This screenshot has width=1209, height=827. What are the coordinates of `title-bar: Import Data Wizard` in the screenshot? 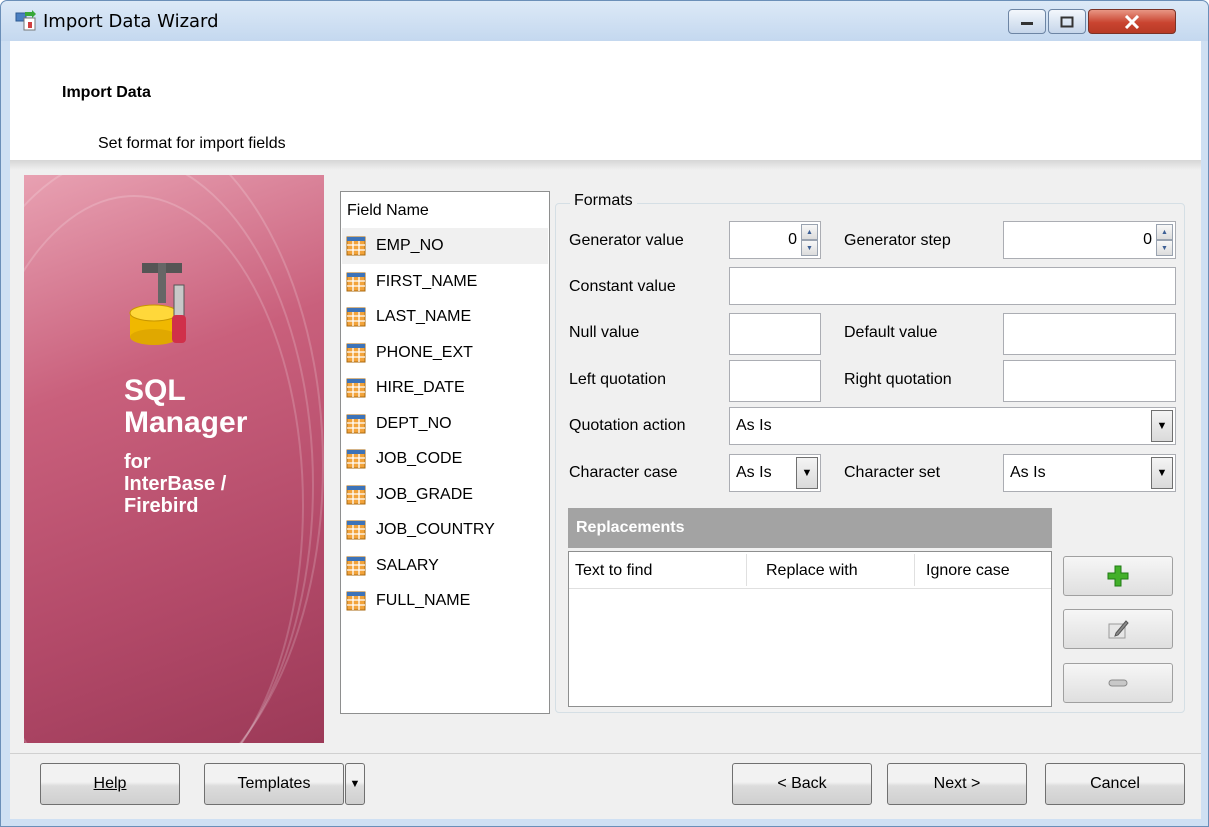 It's located at (604, 21).